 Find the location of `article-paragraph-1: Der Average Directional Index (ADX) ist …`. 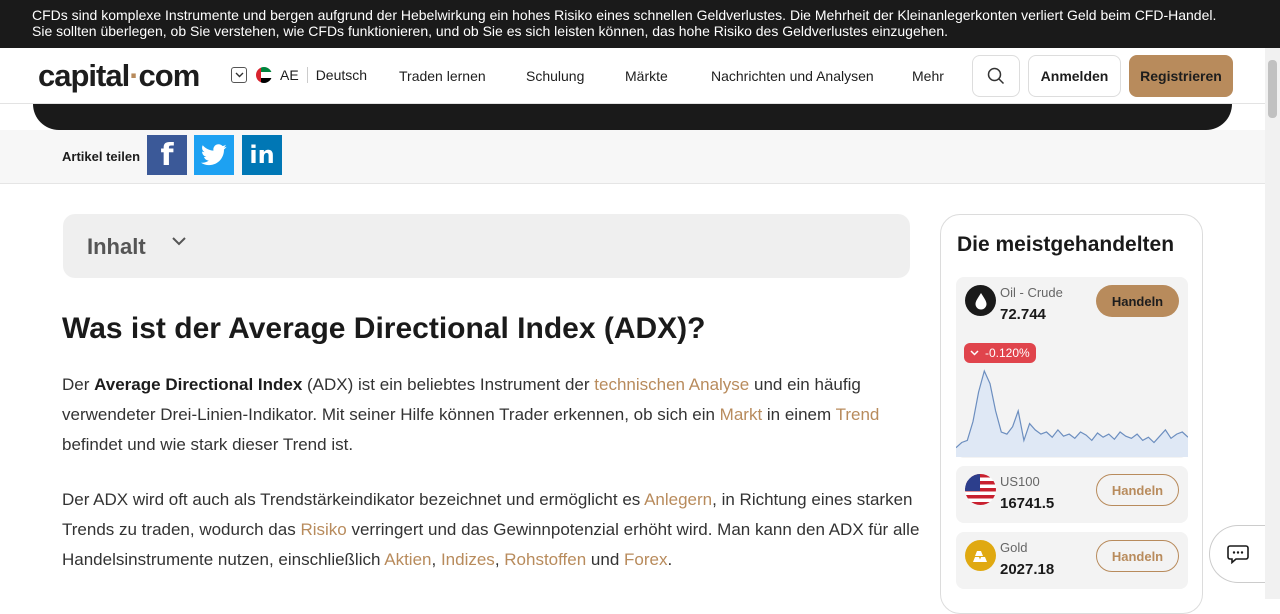

article-paragraph-1: Der Average Directional Index (ADX) ist … is located at coordinates (471, 414).